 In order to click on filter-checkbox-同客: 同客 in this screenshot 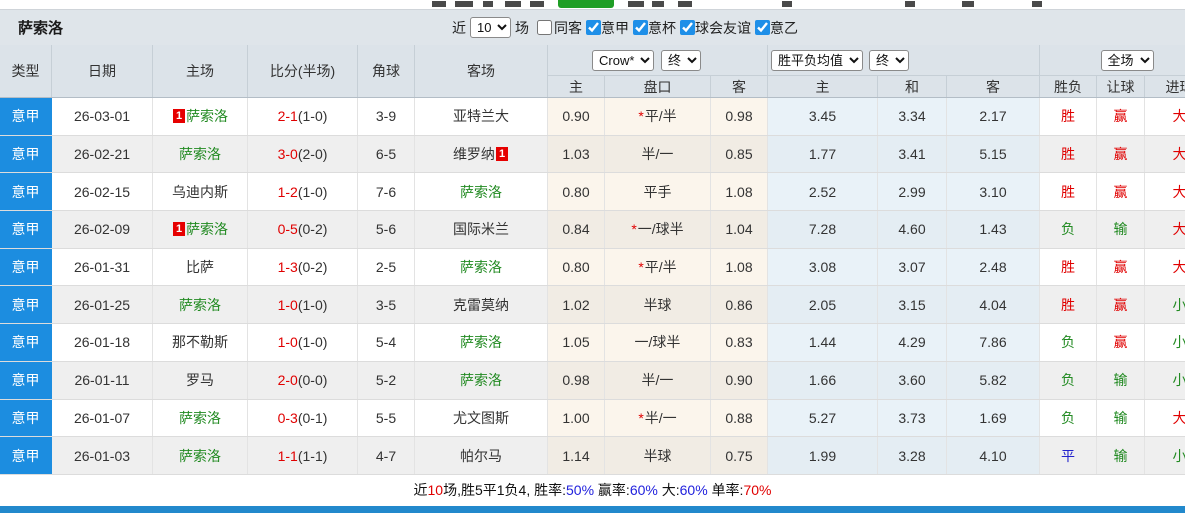, I will do `click(555, 28)`.